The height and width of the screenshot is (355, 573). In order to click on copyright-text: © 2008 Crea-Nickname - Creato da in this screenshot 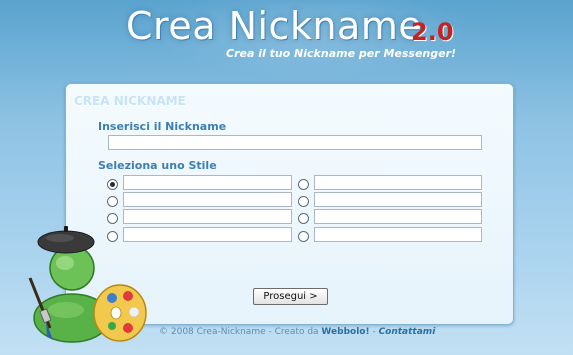, I will do `click(240, 332)`.